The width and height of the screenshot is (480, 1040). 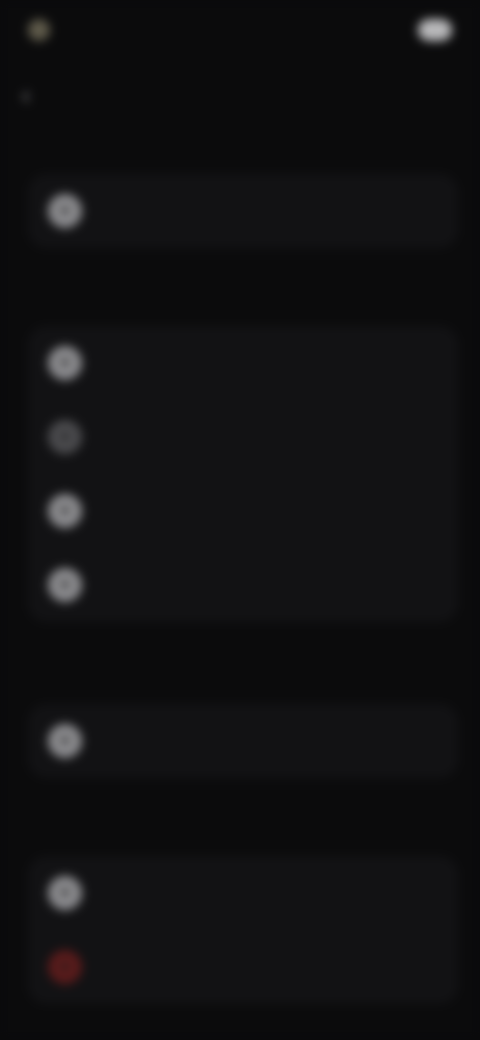 I want to click on notification-dot-icon, so click(x=39, y=30).